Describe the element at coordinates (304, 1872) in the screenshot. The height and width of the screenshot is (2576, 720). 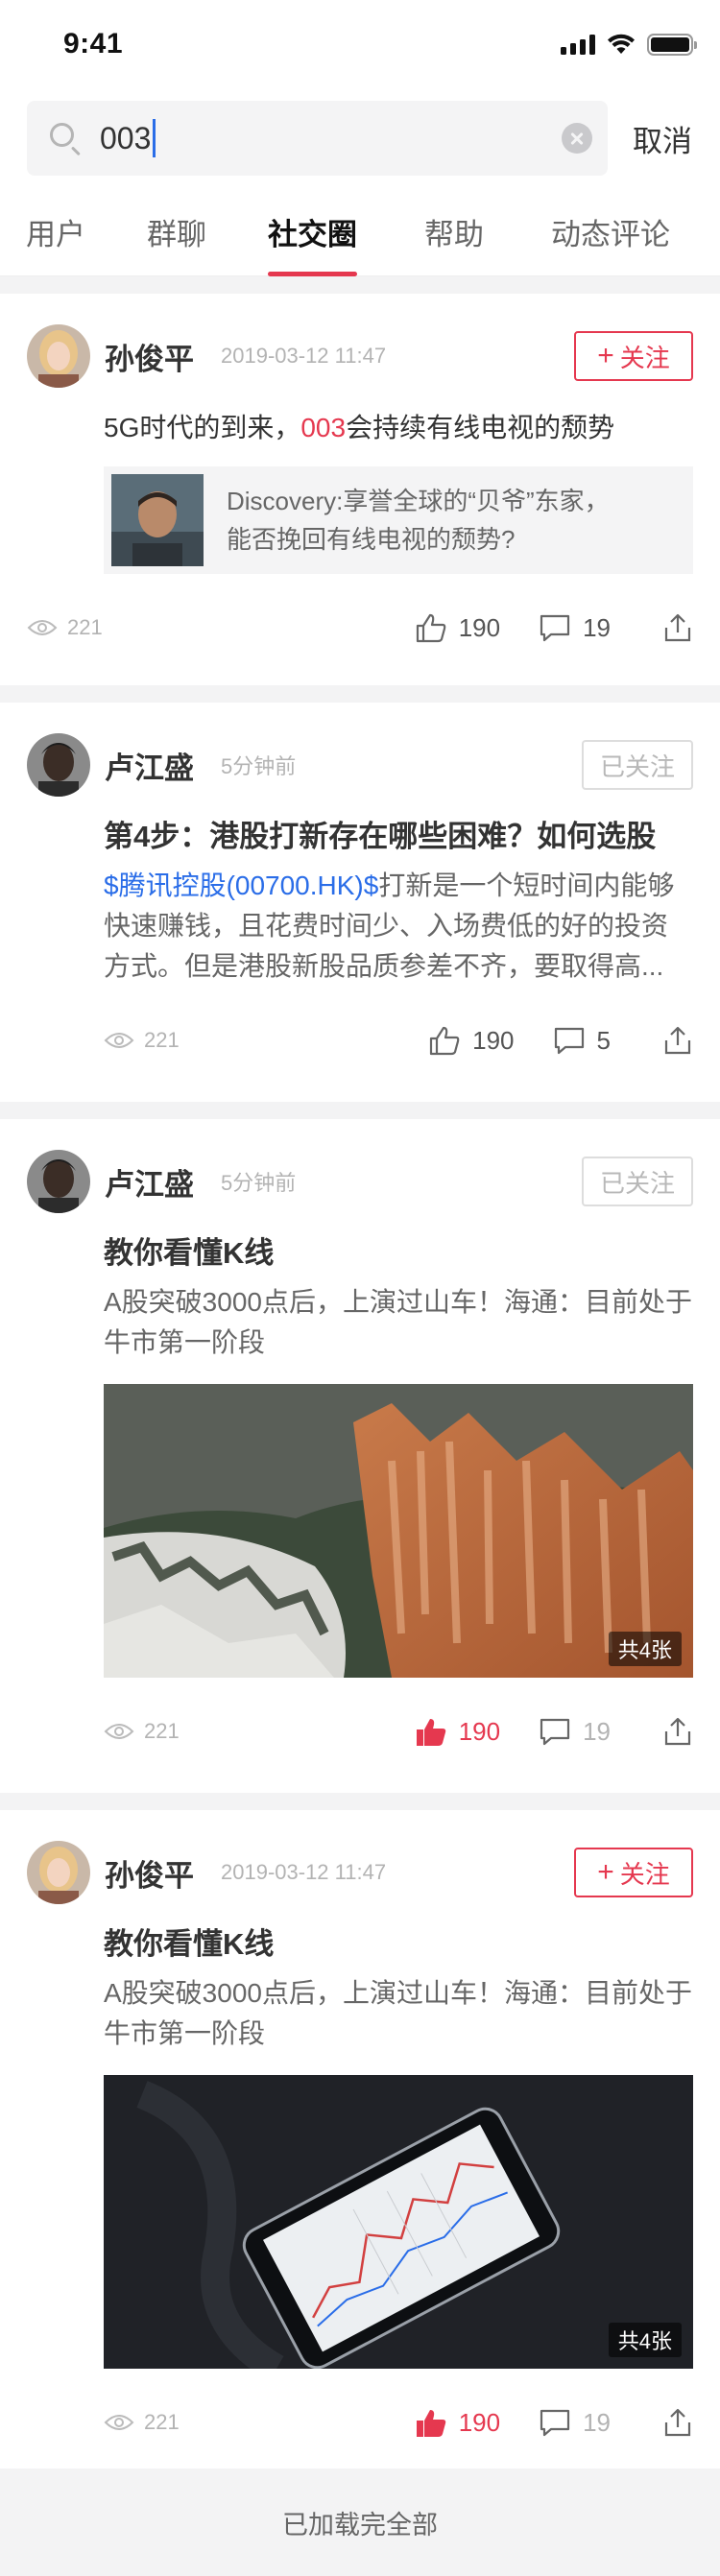
I see `post-time: 2019-03-12 11:47` at that location.